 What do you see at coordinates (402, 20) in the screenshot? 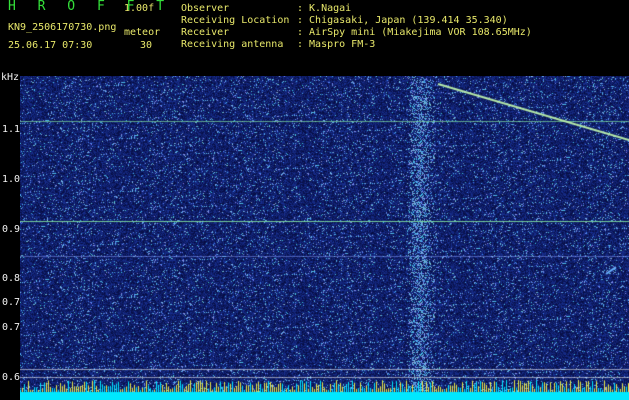
I see `location-value: : Chigasaki, Japan (139.414 35.340)` at bounding box center [402, 20].